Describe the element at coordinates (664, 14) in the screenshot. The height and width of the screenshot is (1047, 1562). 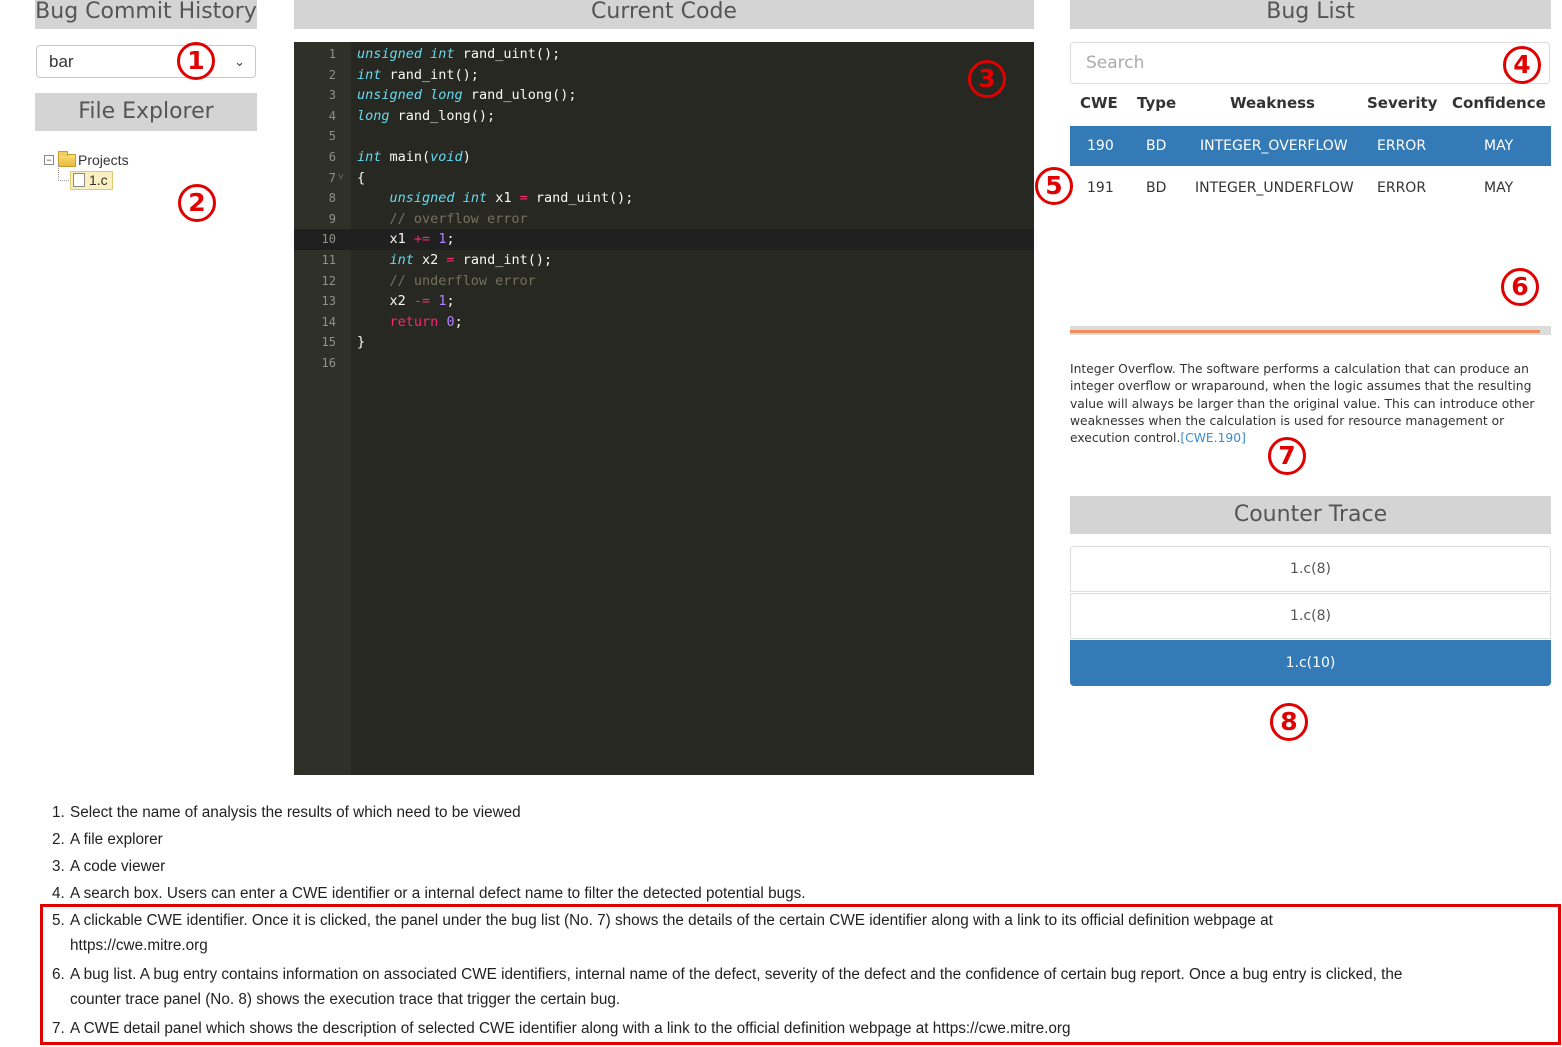
I see `current-code-header: Current Code` at that location.